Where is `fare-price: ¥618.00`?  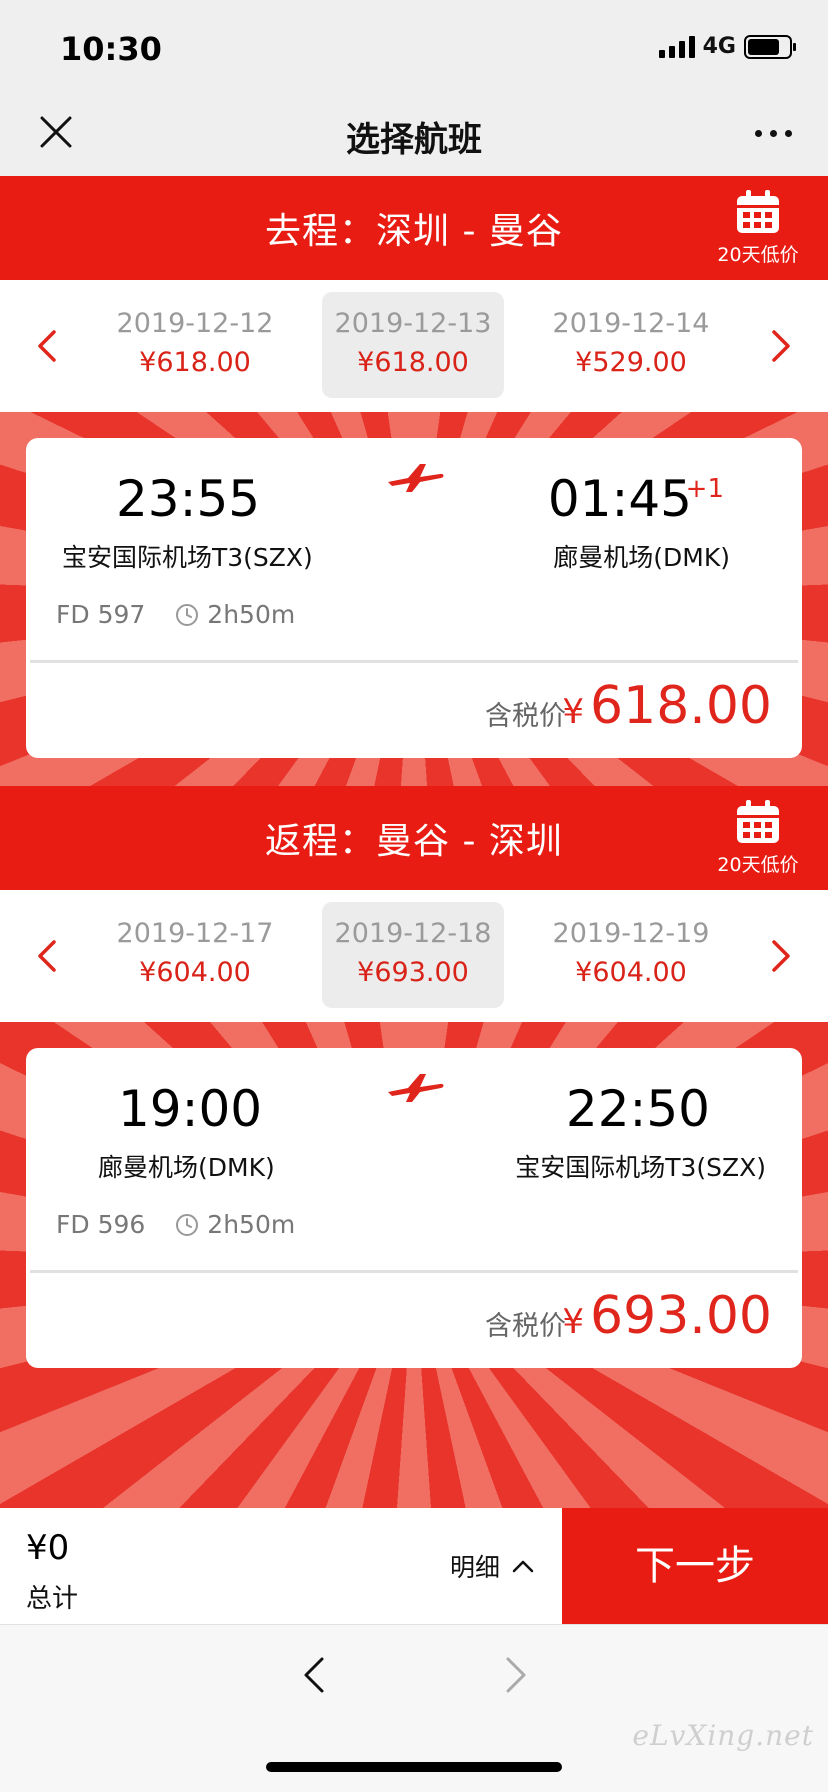
fare-price: ¥618.00 is located at coordinates (667, 706).